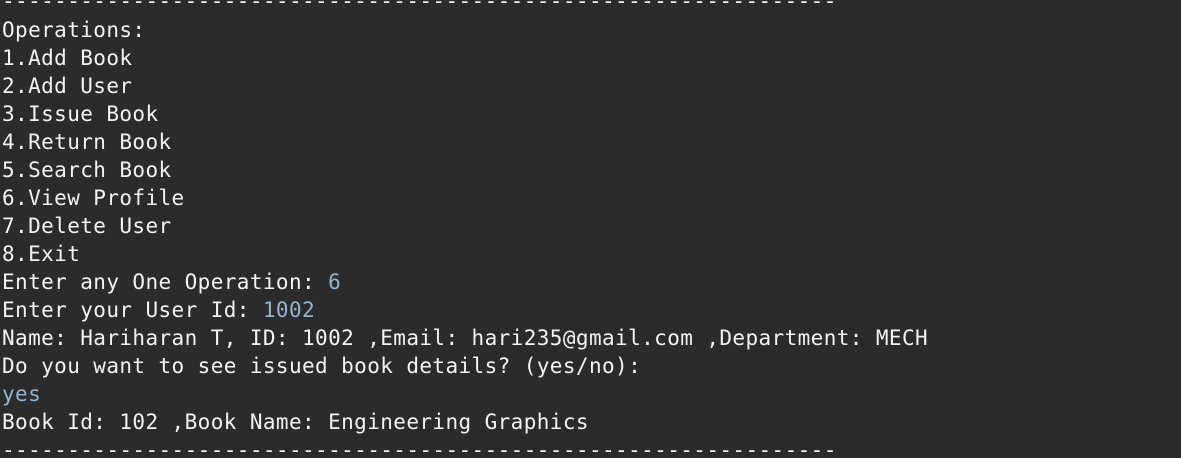  Describe the element at coordinates (80, 114) in the screenshot. I see `menu-item-issue-book: 3.Issue Book` at that location.